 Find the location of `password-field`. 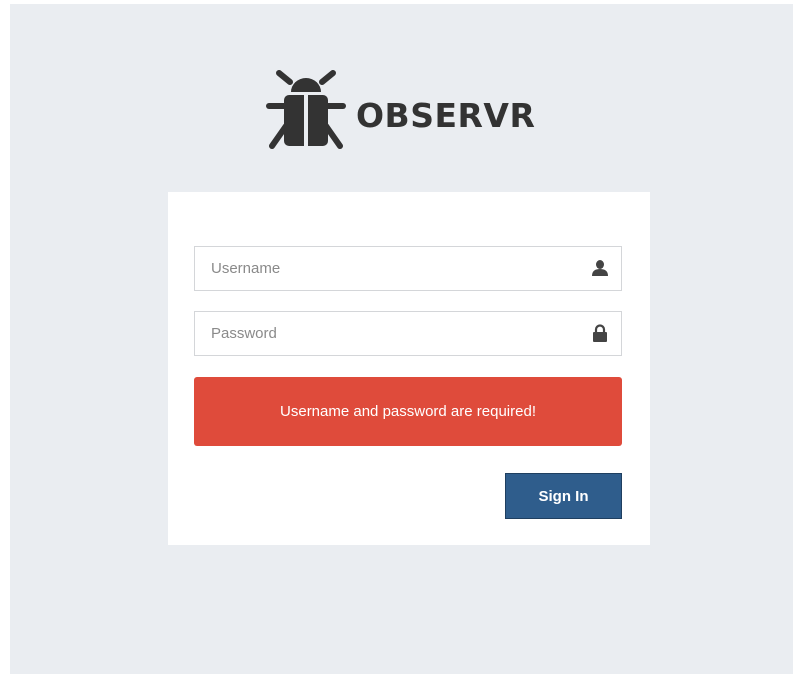

password-field is located at coordinates (408, 333).